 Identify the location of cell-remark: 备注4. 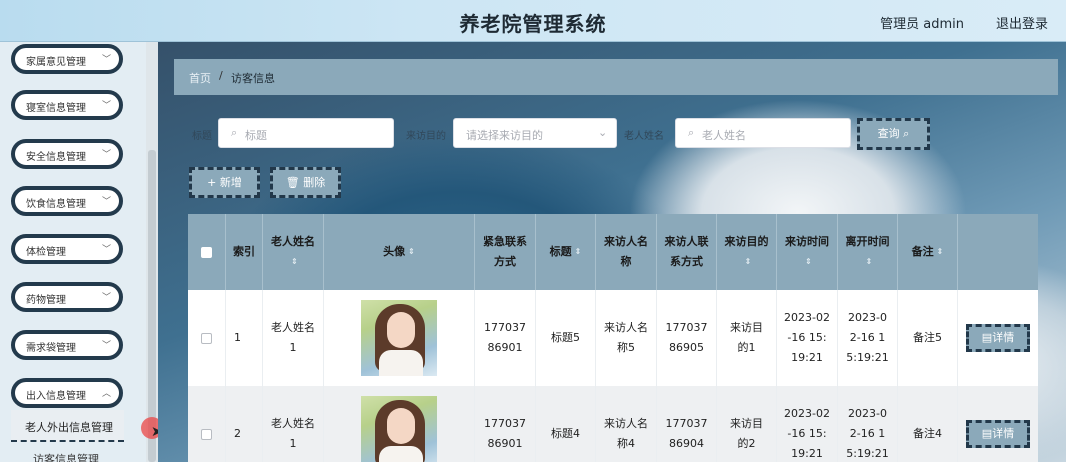
(928, 424).